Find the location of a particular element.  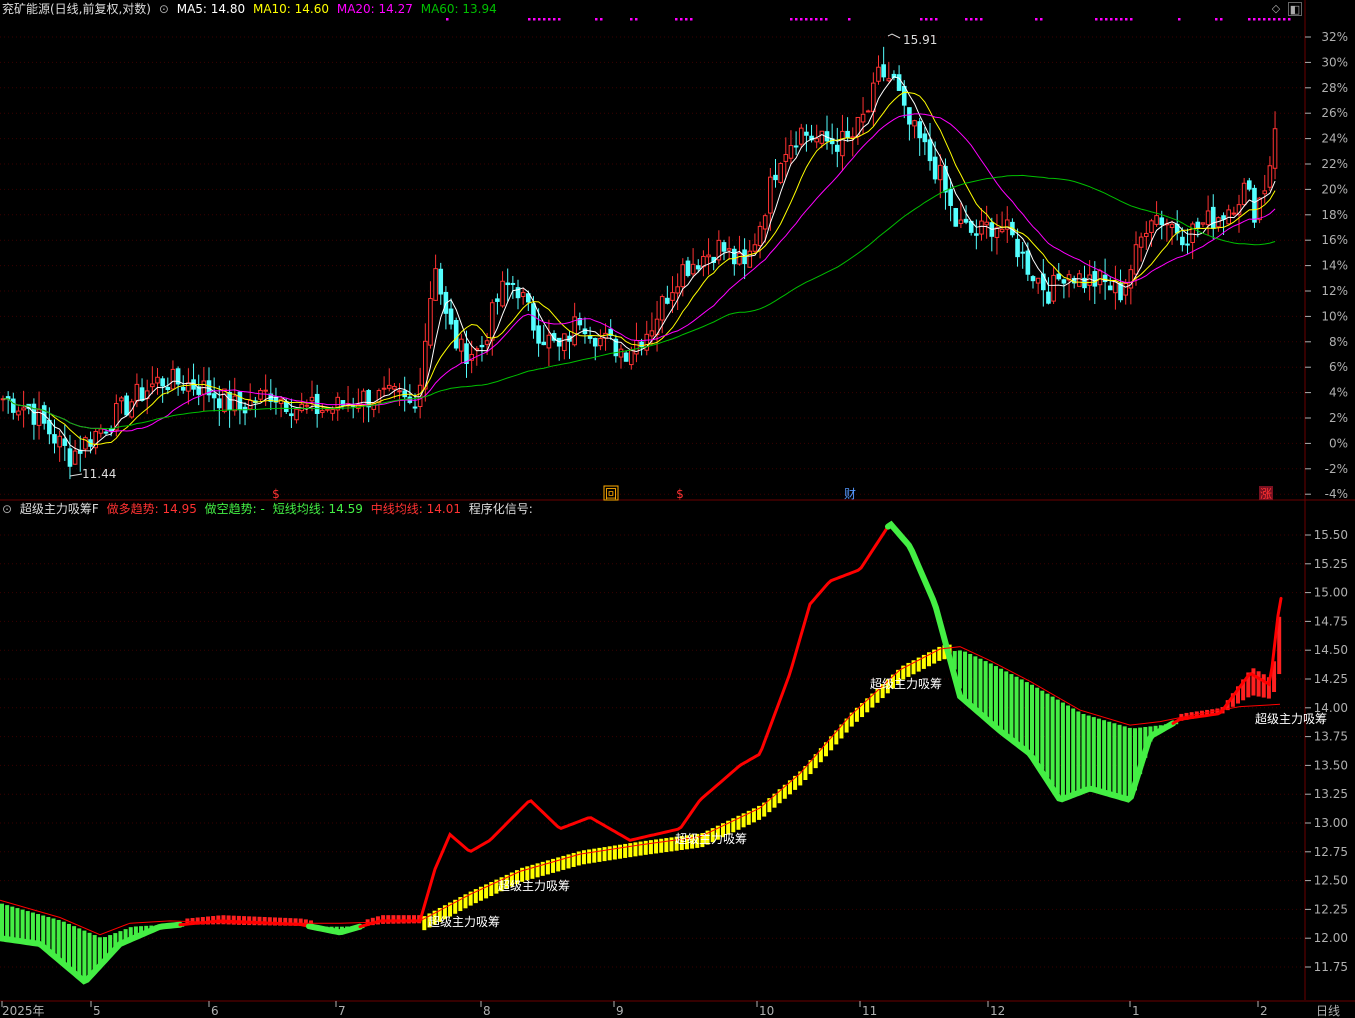

price-tick-label: 8% is located at coordinates (1338, 342).